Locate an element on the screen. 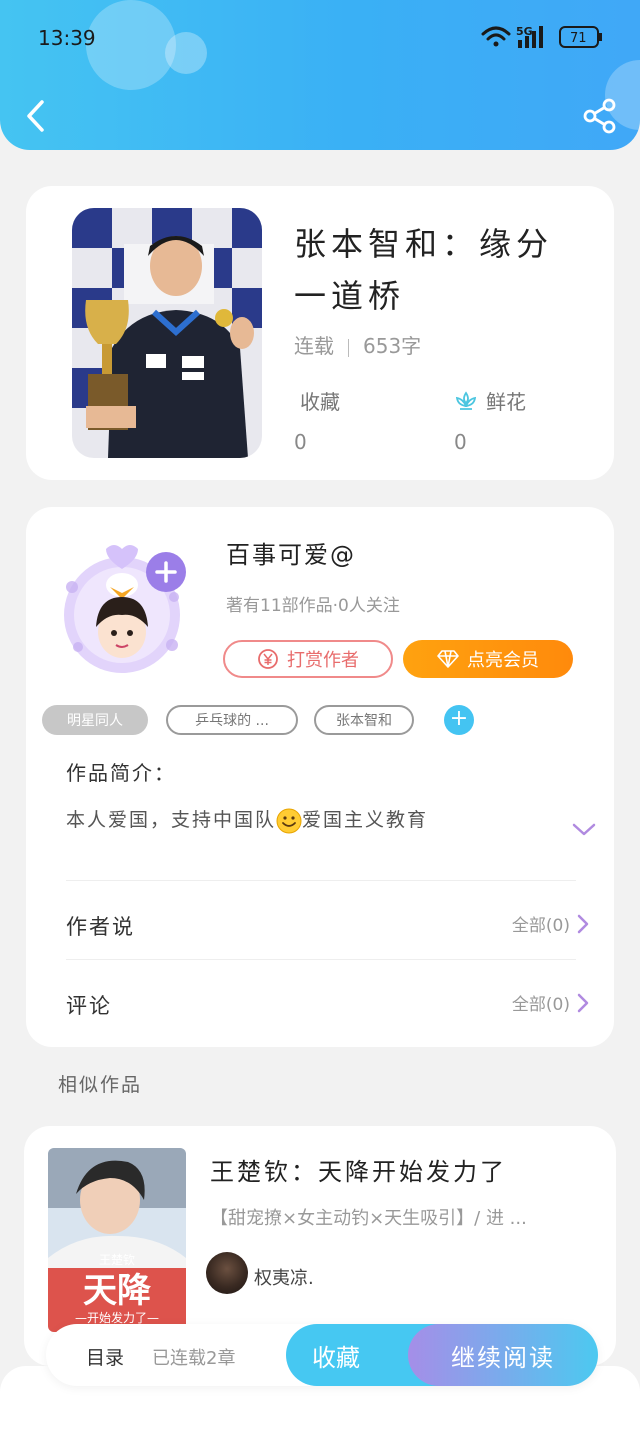 The width and height of the screenshot is (640, 1431). share-button is located at coordinates (600, 116).